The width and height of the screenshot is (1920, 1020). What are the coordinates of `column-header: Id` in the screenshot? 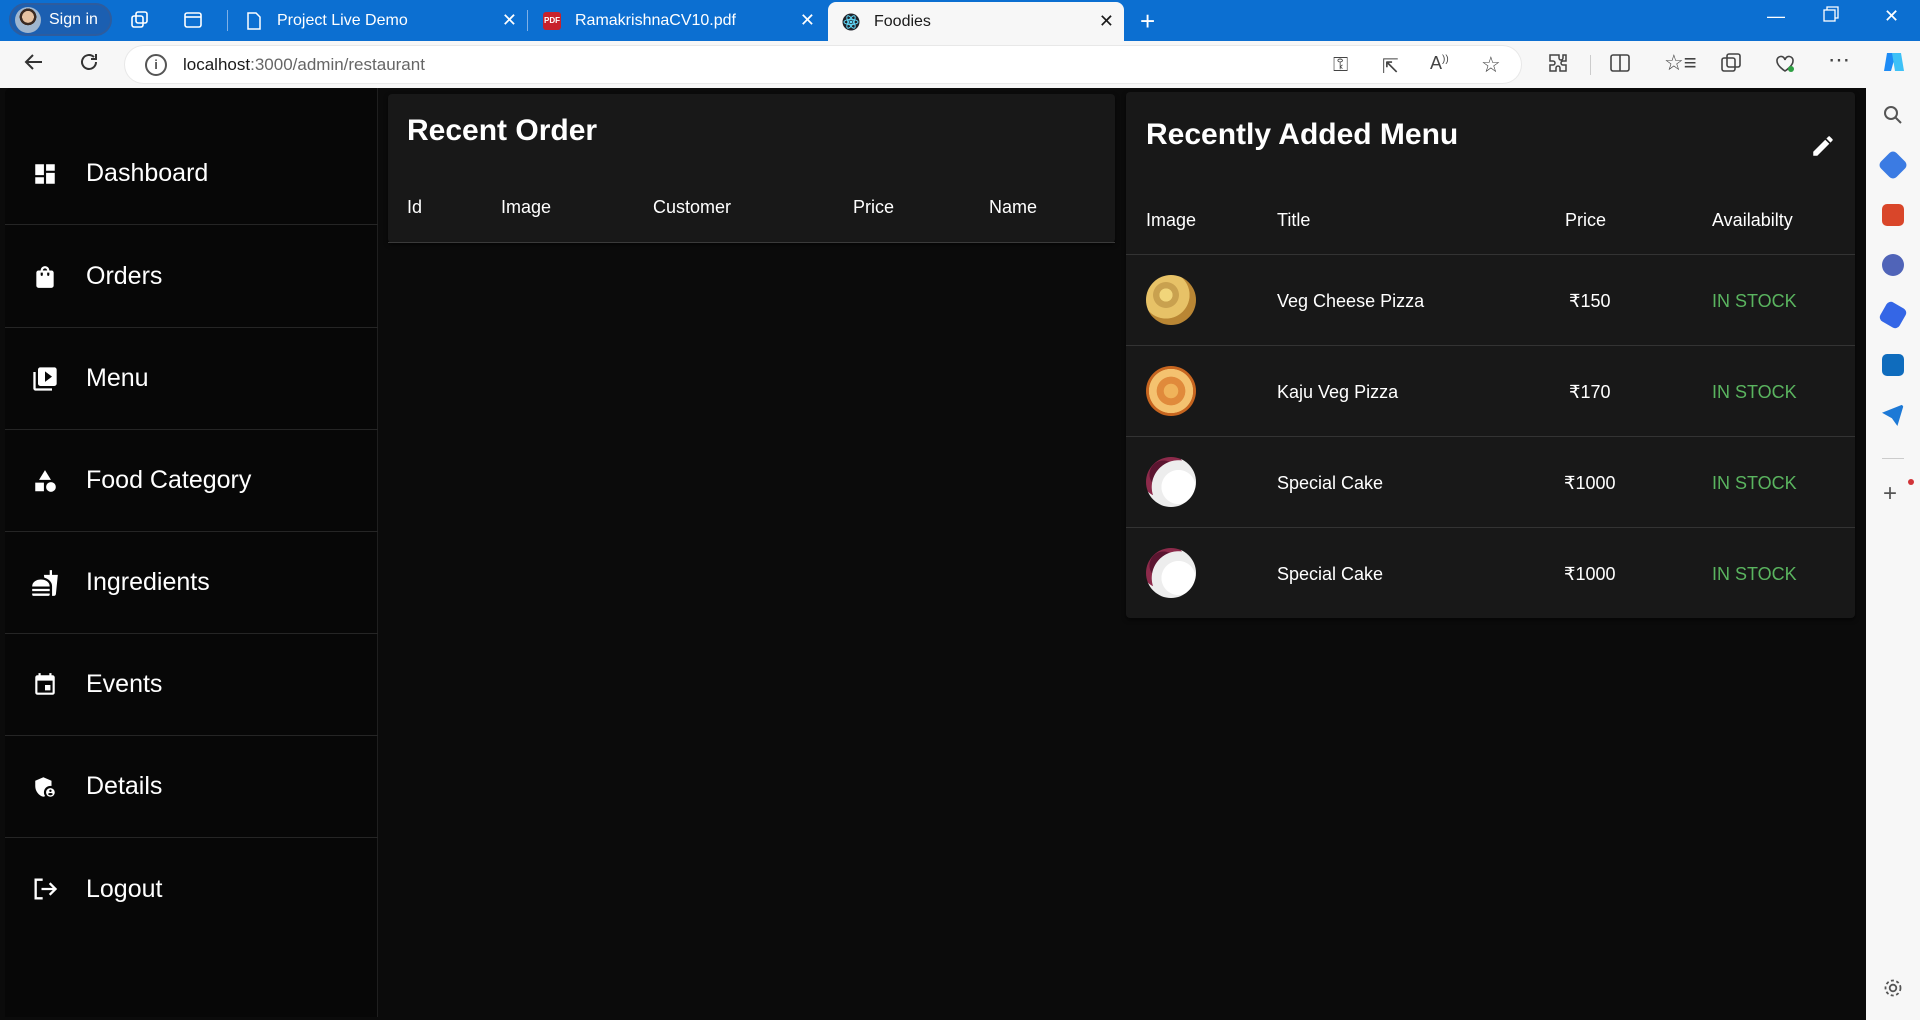 It's located at (415, 207).